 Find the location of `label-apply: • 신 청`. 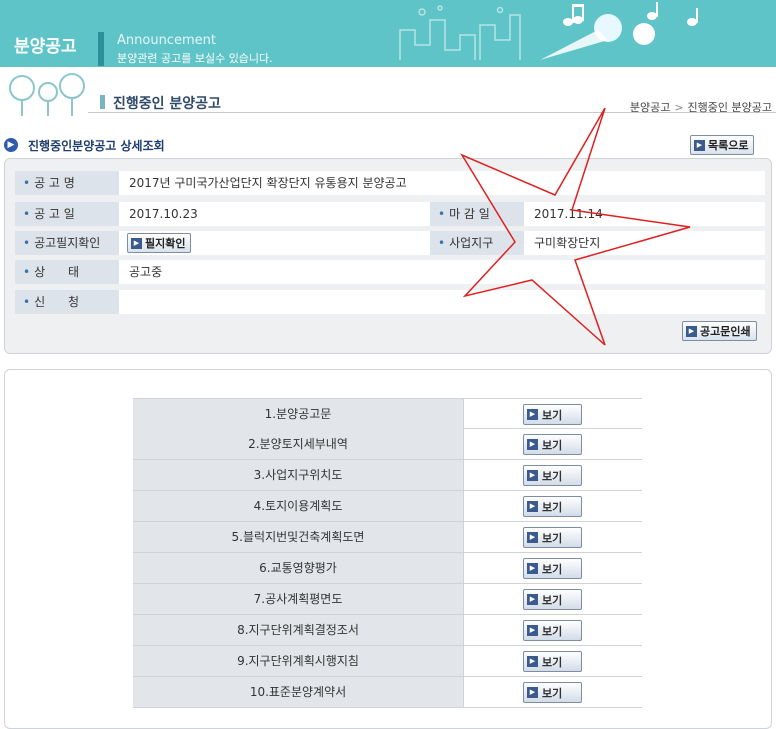

label-apply: • 신 청 is located at coordinates (67, 302).